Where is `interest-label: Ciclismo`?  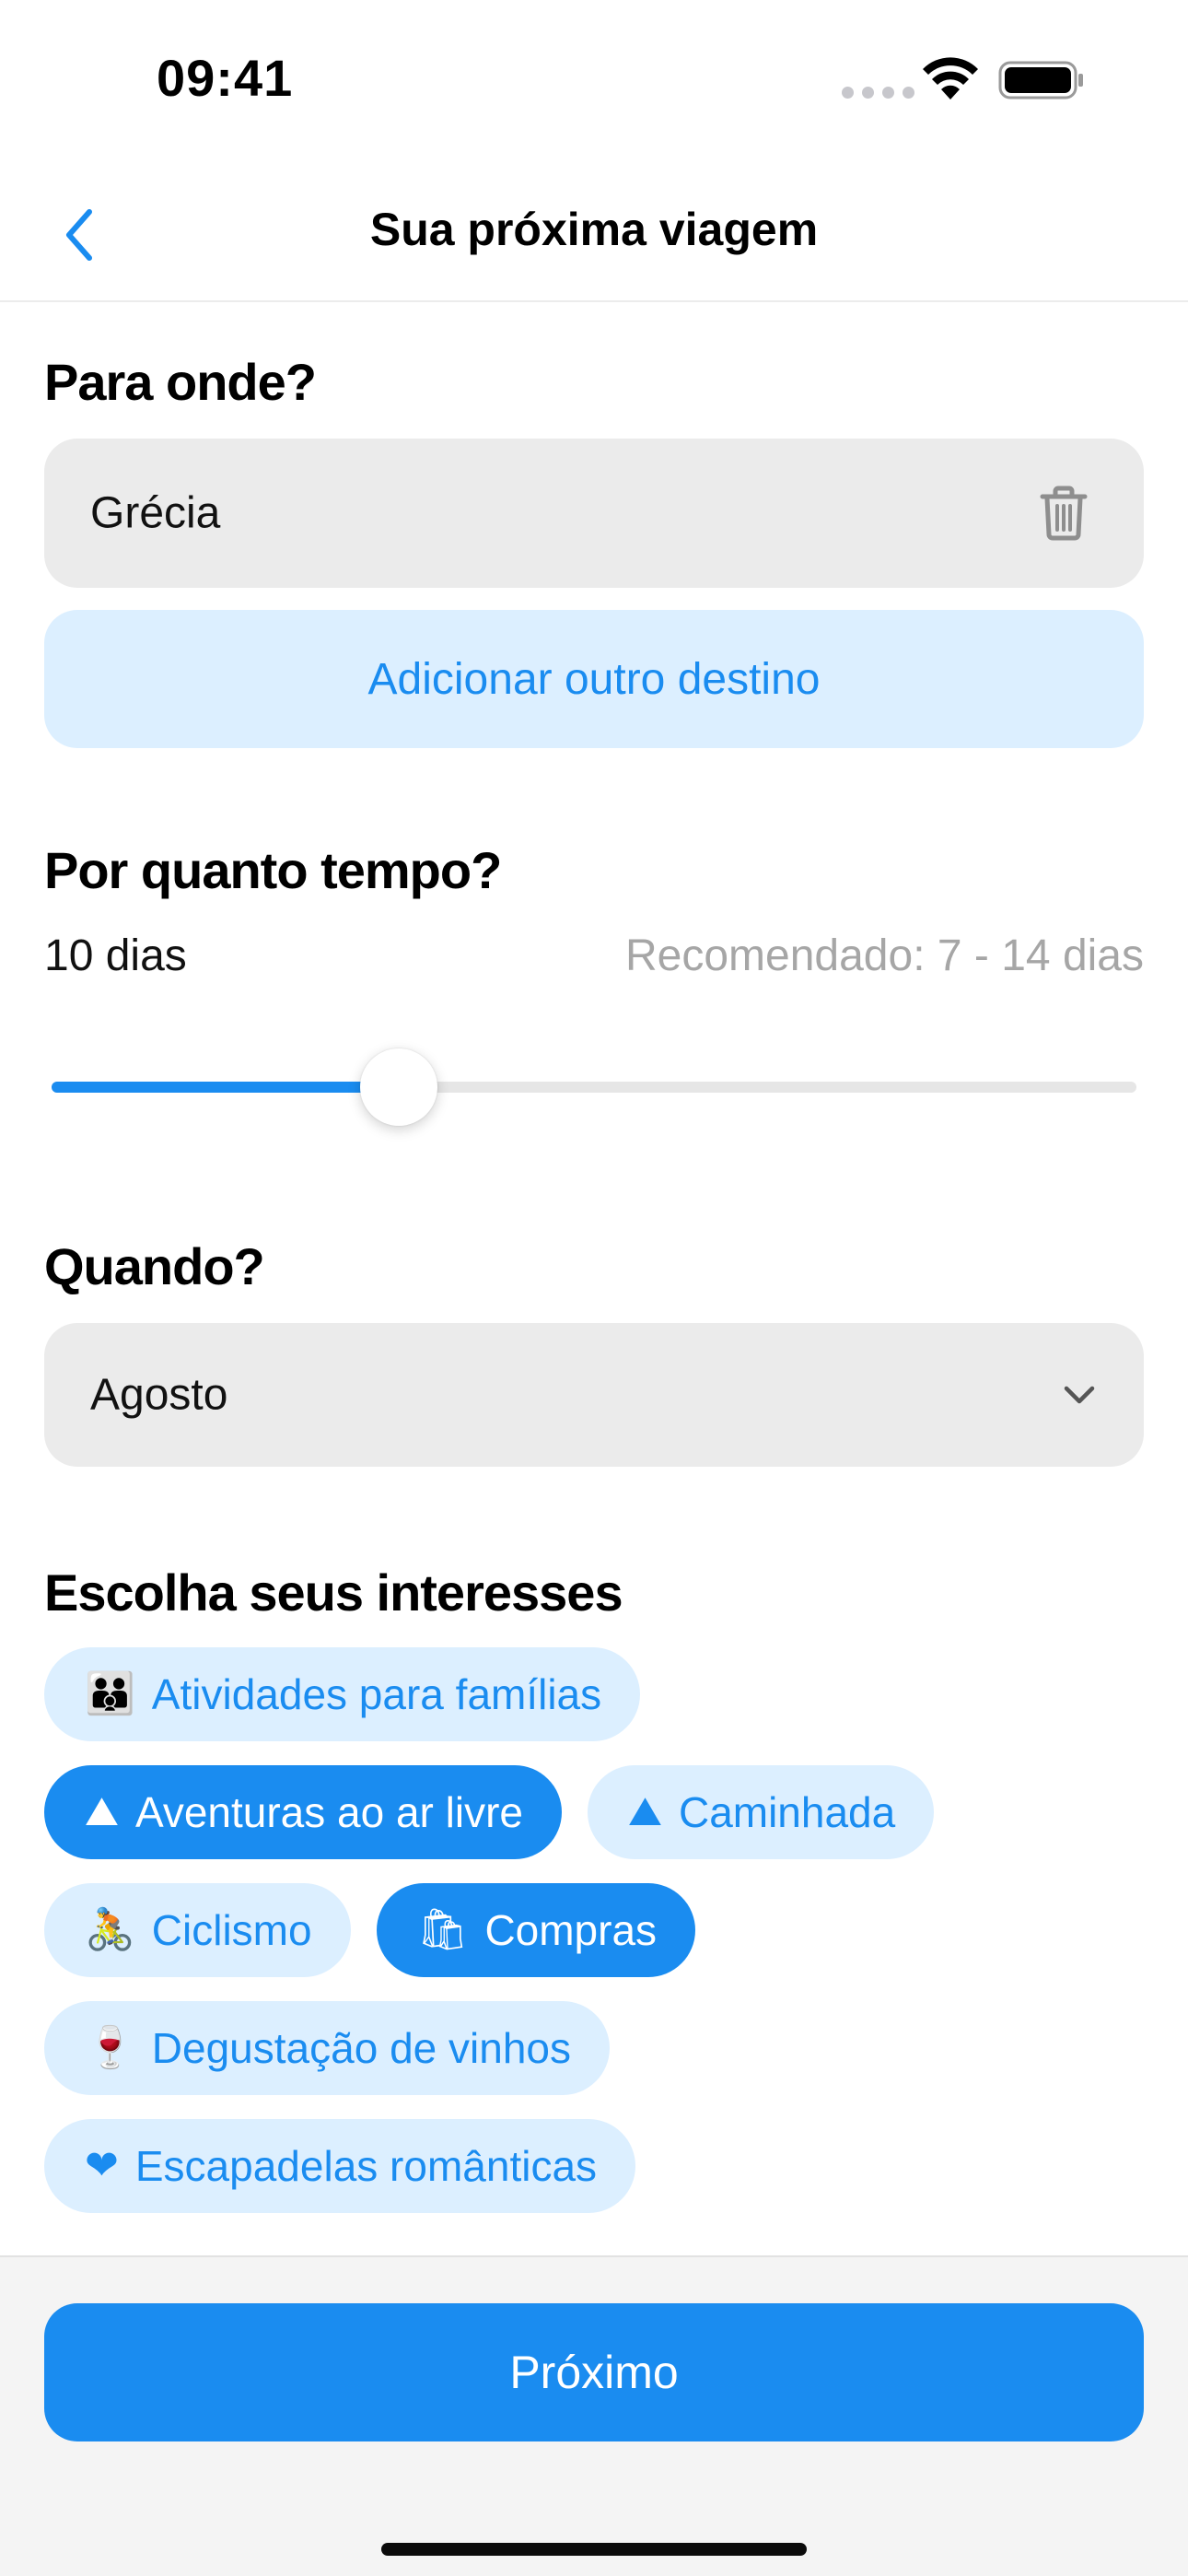 interest-label: Ciclismo is located at coordinates (231, 1930).